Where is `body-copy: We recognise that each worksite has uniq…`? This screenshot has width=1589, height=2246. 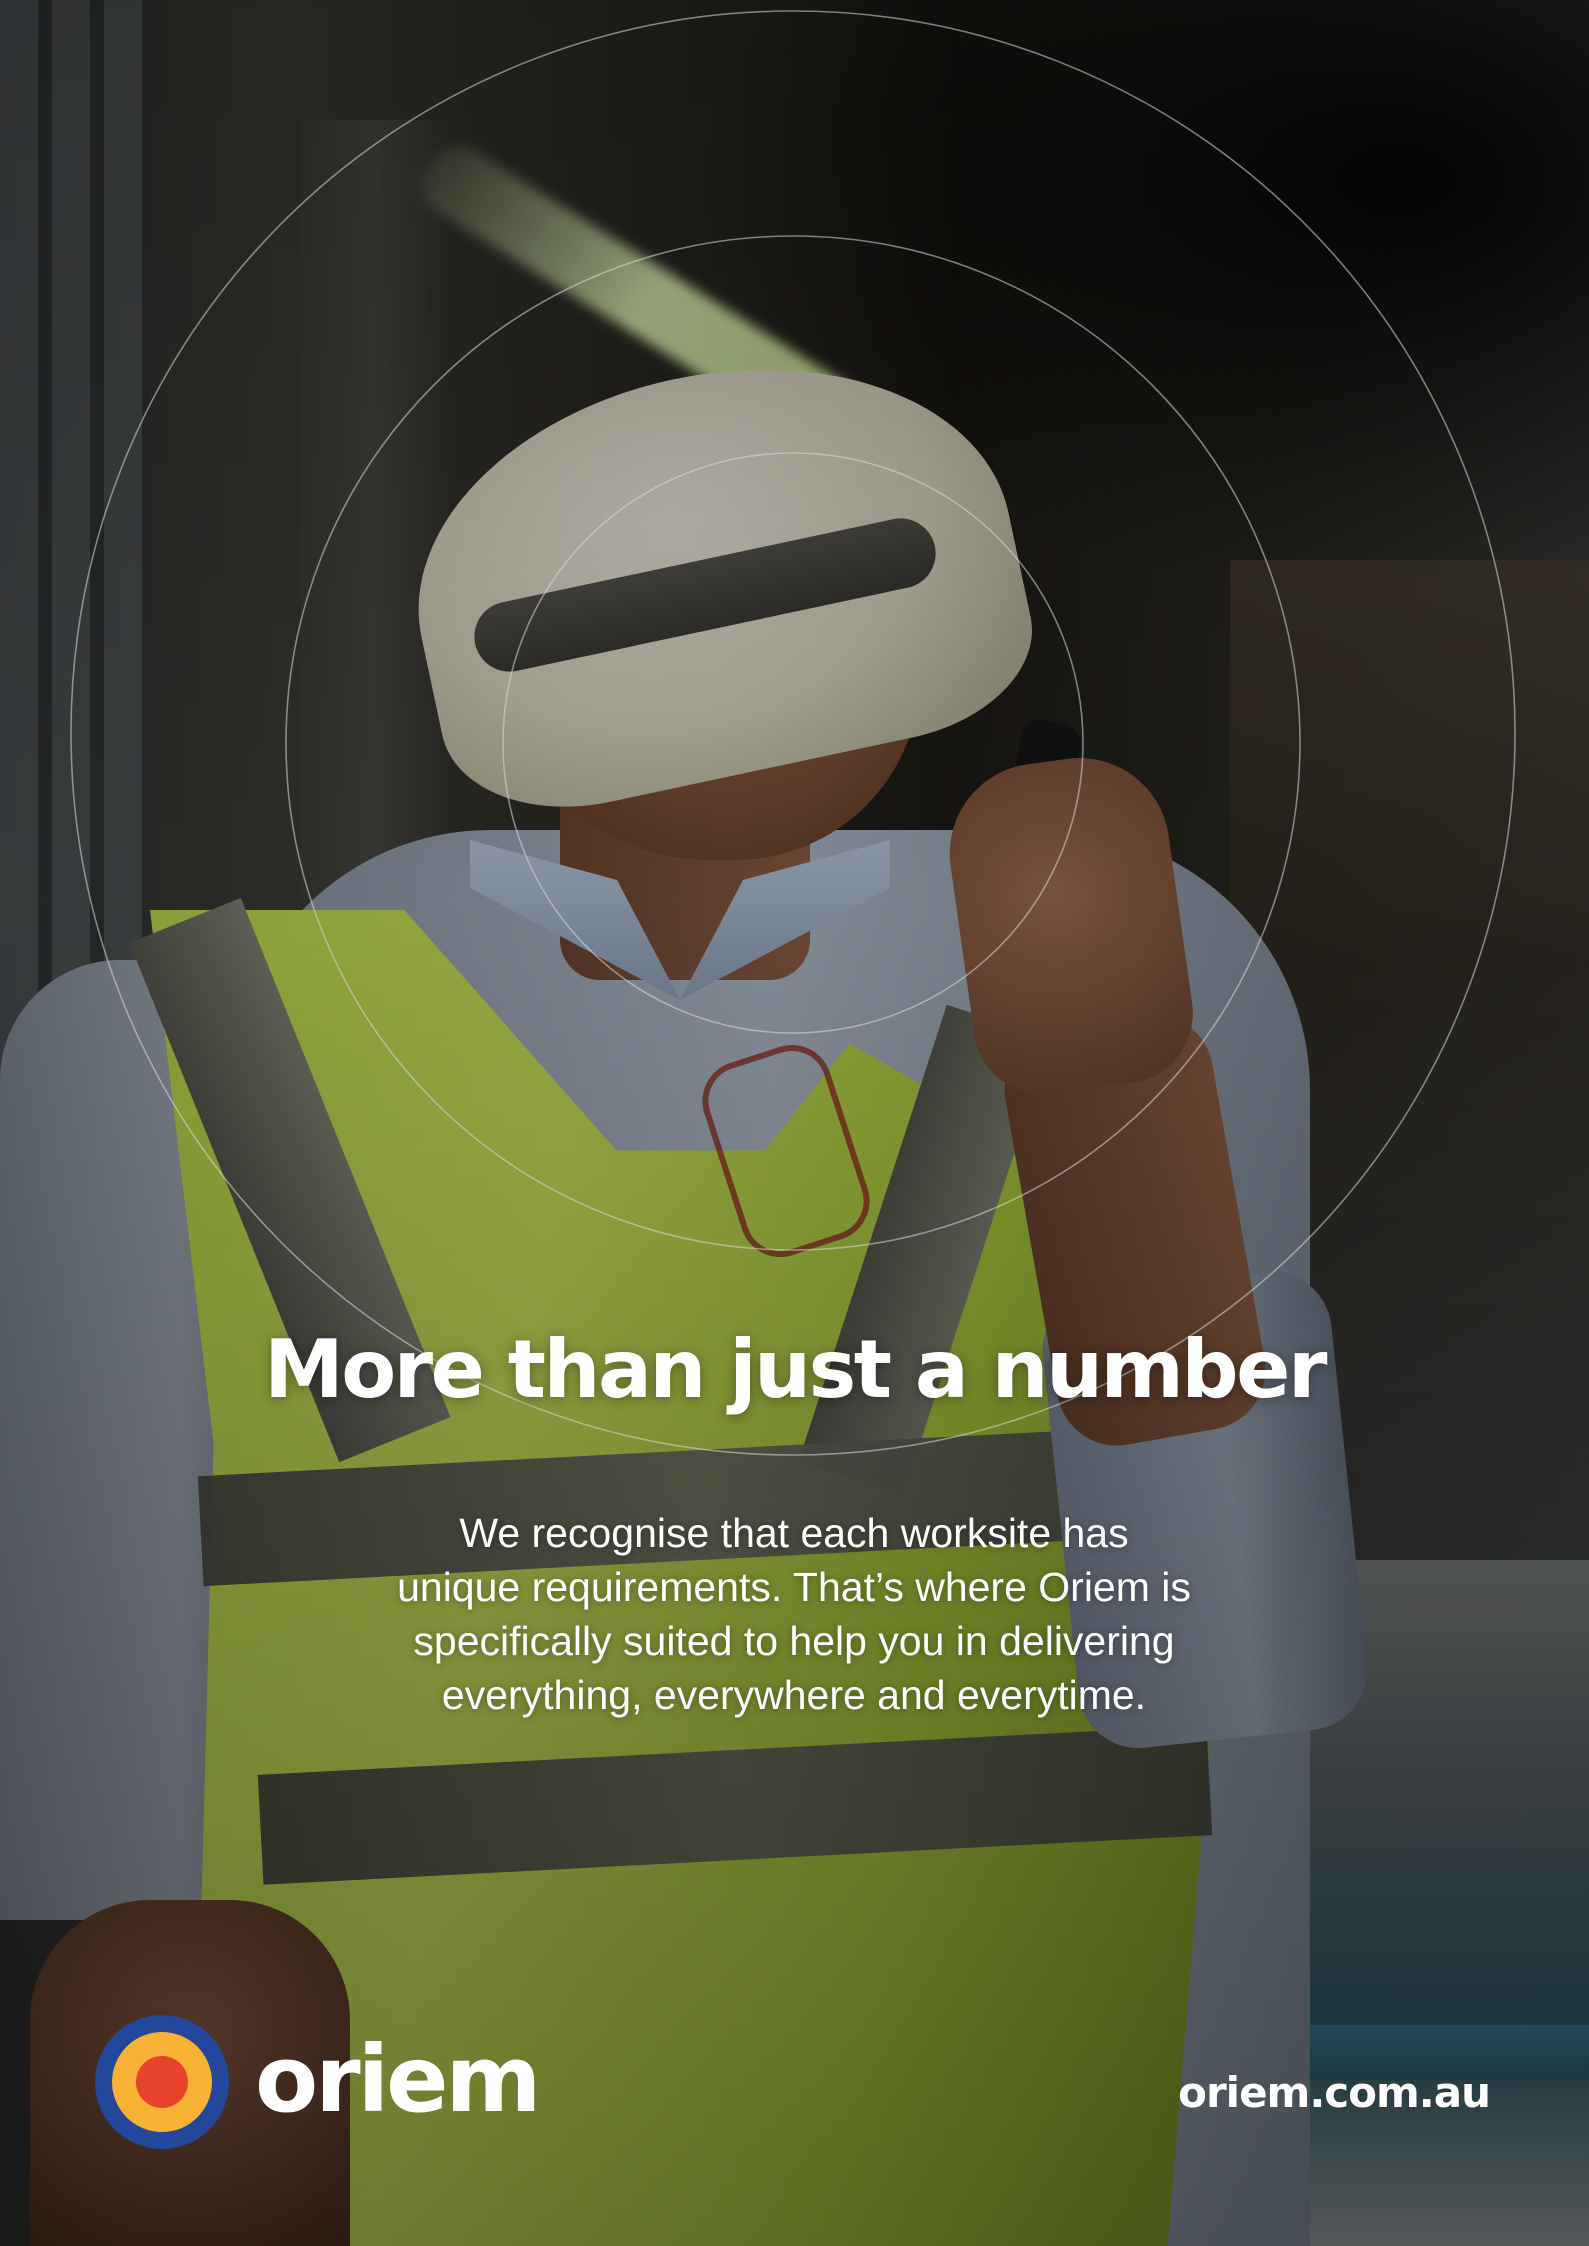
body-copy: We recognise that each worksite has uniq… is located at coordinates (794, 1614).